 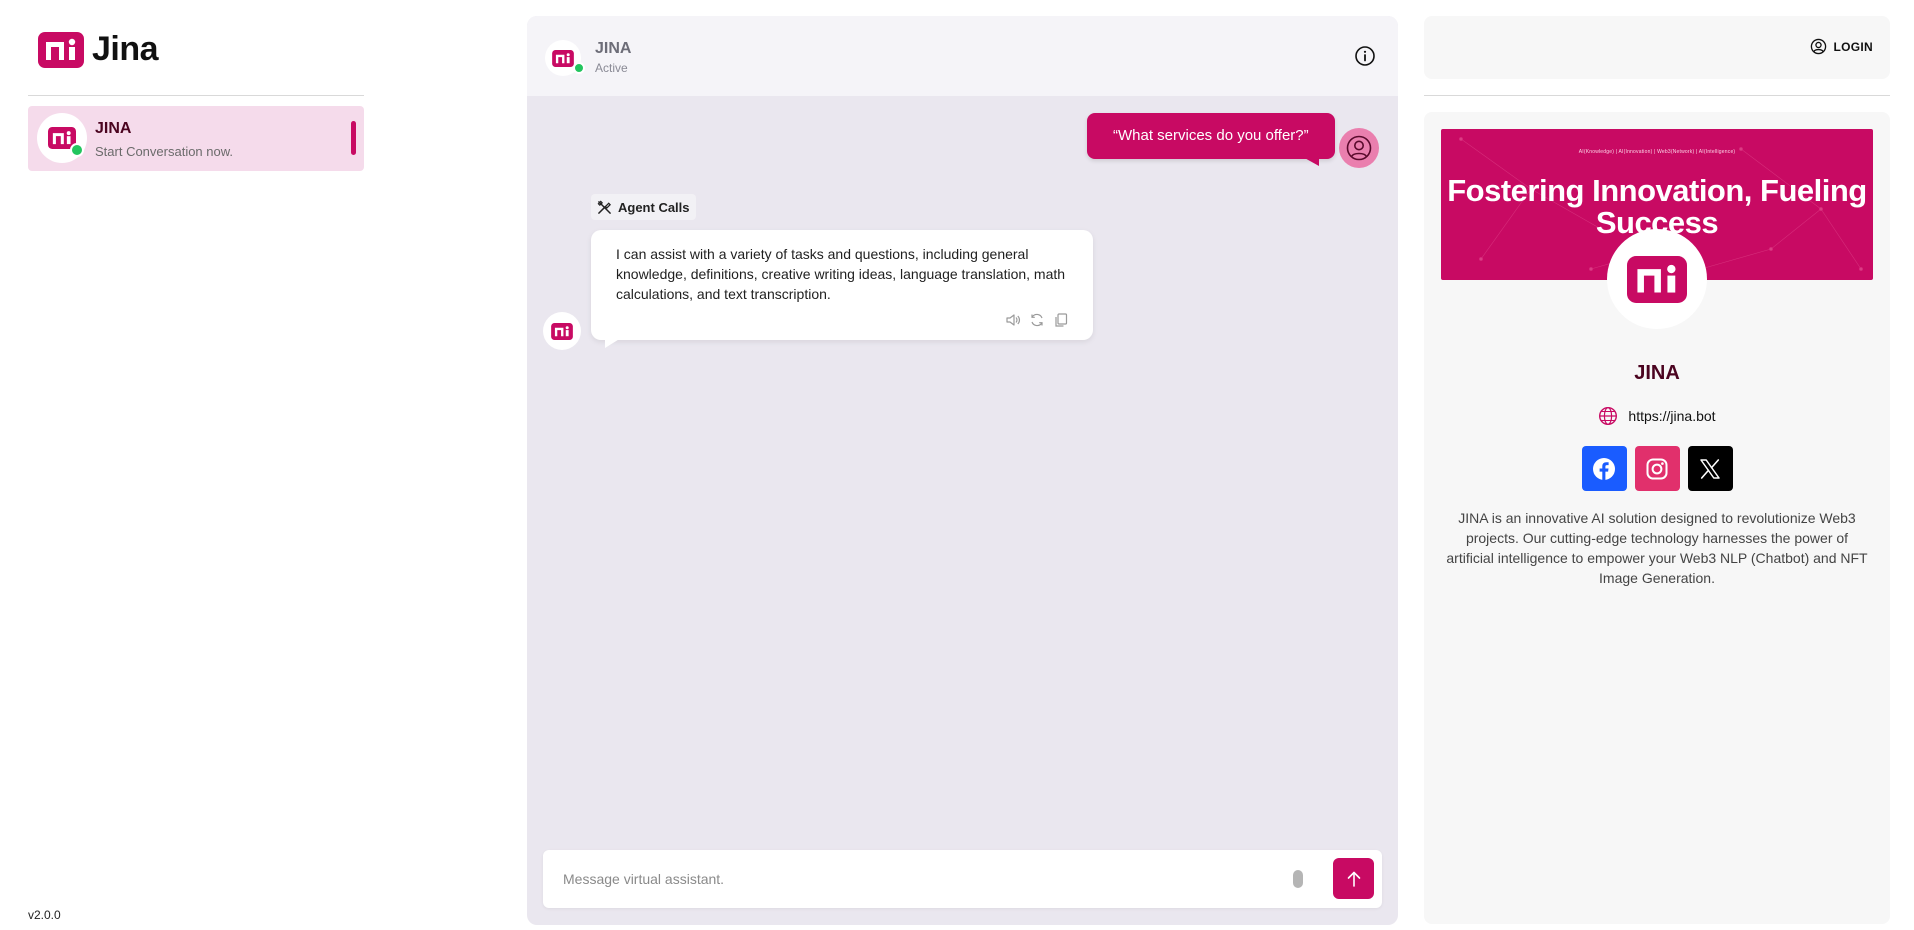 I want to click on message-actions, so click(x=1037, y=320).